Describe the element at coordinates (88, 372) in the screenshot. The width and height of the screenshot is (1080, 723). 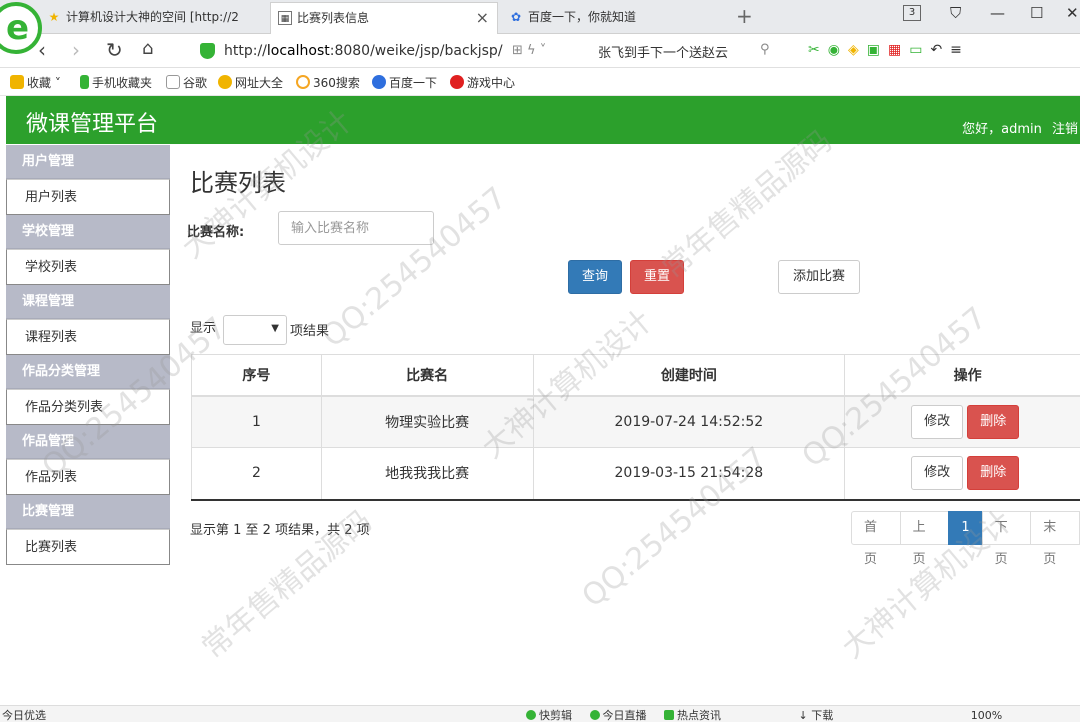
I see `sidebar-group-work-category: 作品分类管理` at that location.